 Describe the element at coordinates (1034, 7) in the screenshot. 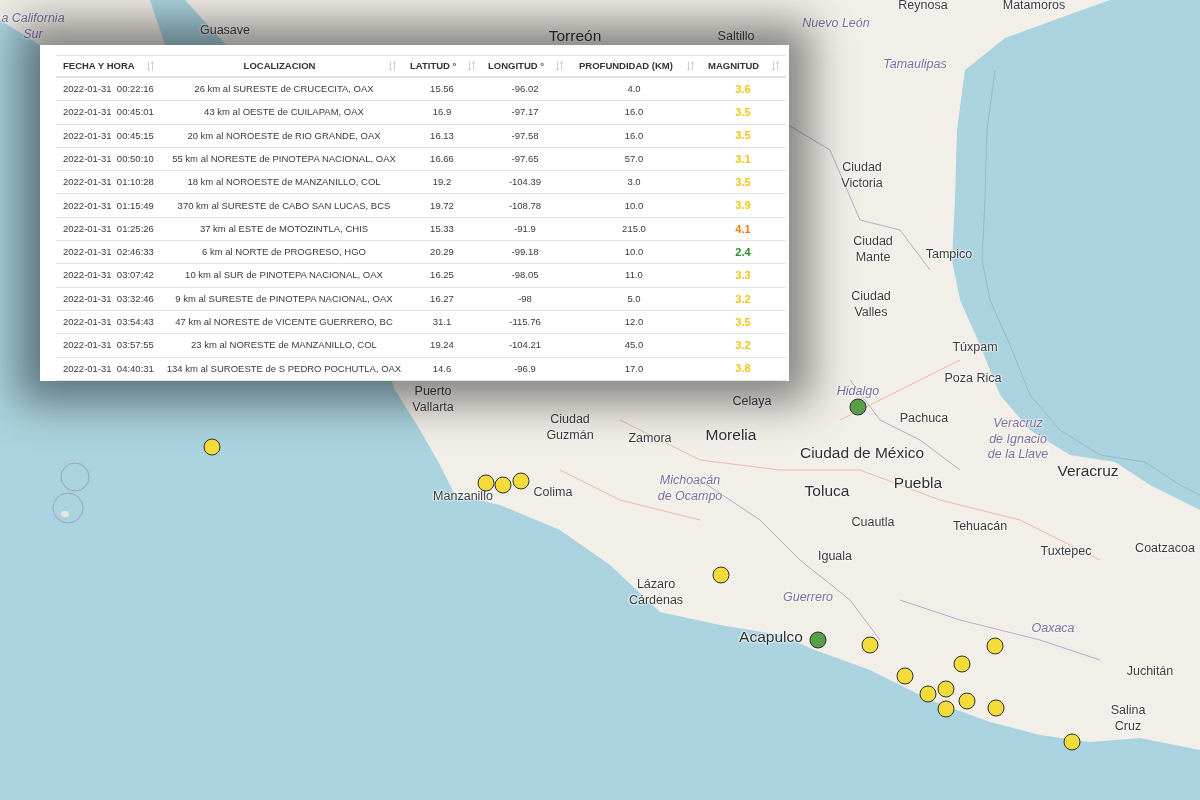

I see `city-label: Matamoros` at that location.